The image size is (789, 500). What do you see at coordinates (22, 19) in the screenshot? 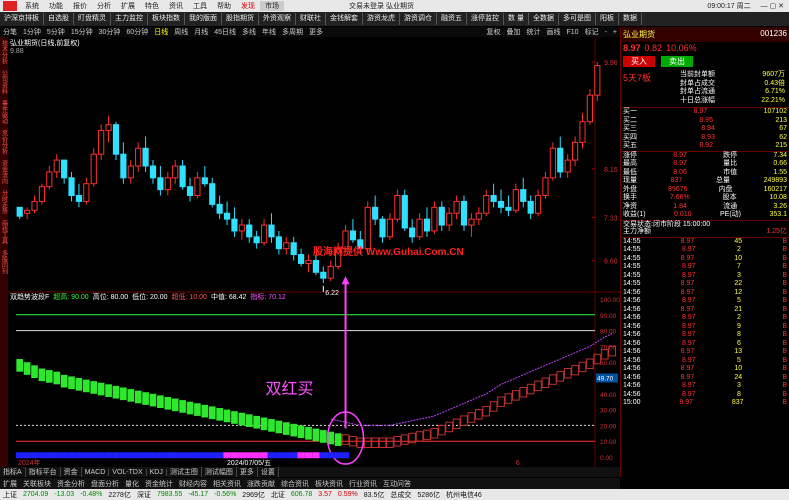
I see `toolbar-button: 沪深京排板` at bounding box center [22, 19].